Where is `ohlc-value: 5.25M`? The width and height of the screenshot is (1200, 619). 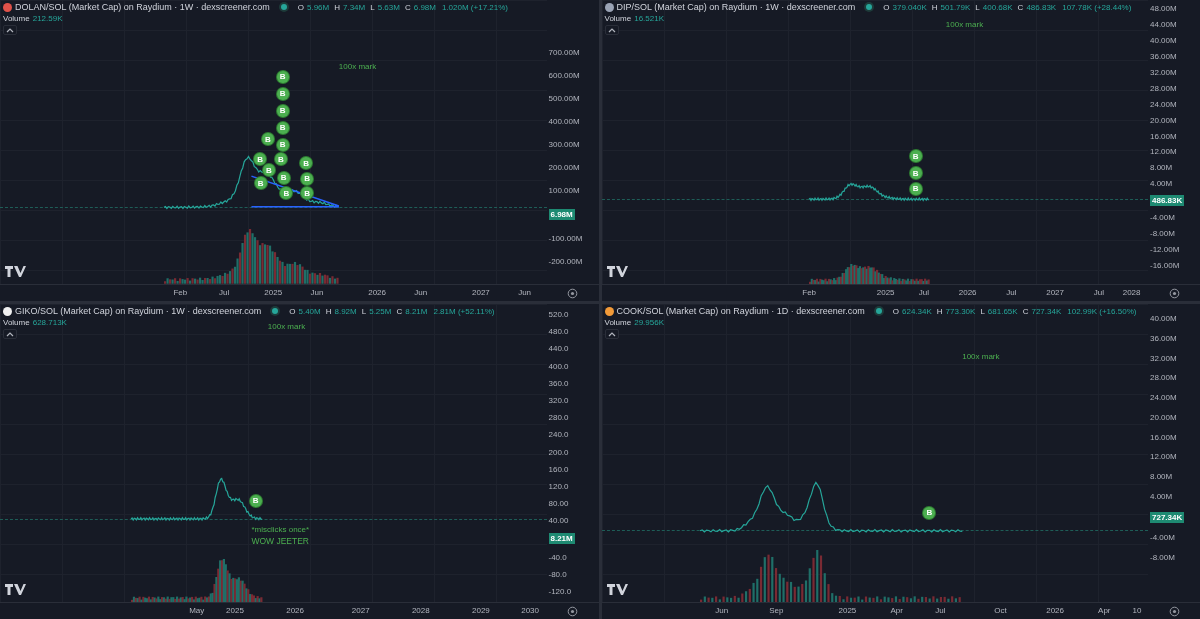 ohlc-value: 5.25M is located at coordinates (380, 311).